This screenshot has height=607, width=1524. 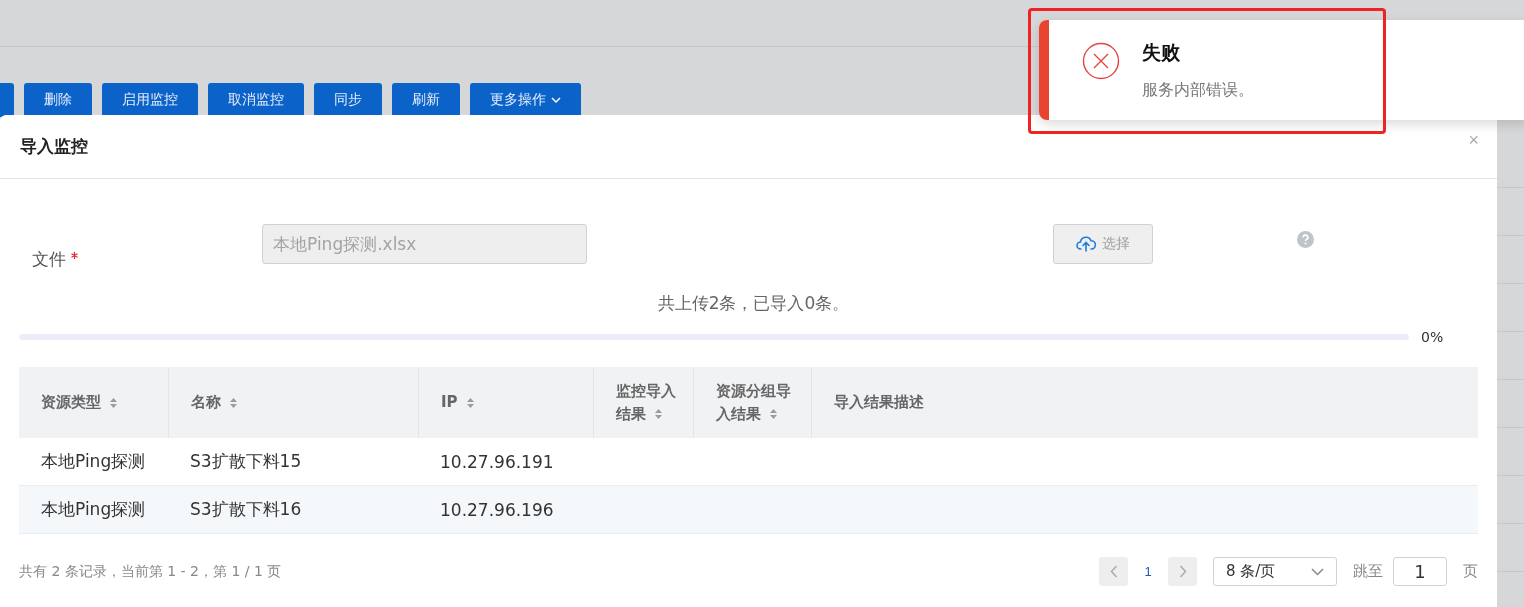 I want to click on page-number: 1, so click(x=1148, y=571).